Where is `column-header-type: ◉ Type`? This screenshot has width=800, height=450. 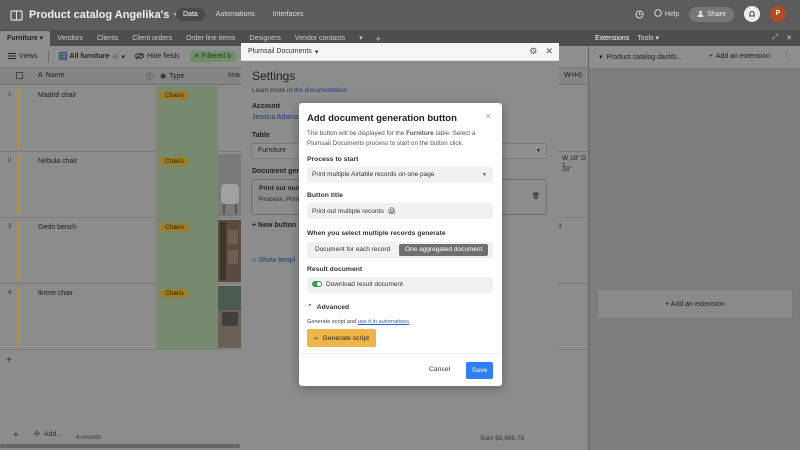
column-header-type: ◉ Type is located at coordinates (172, 76).